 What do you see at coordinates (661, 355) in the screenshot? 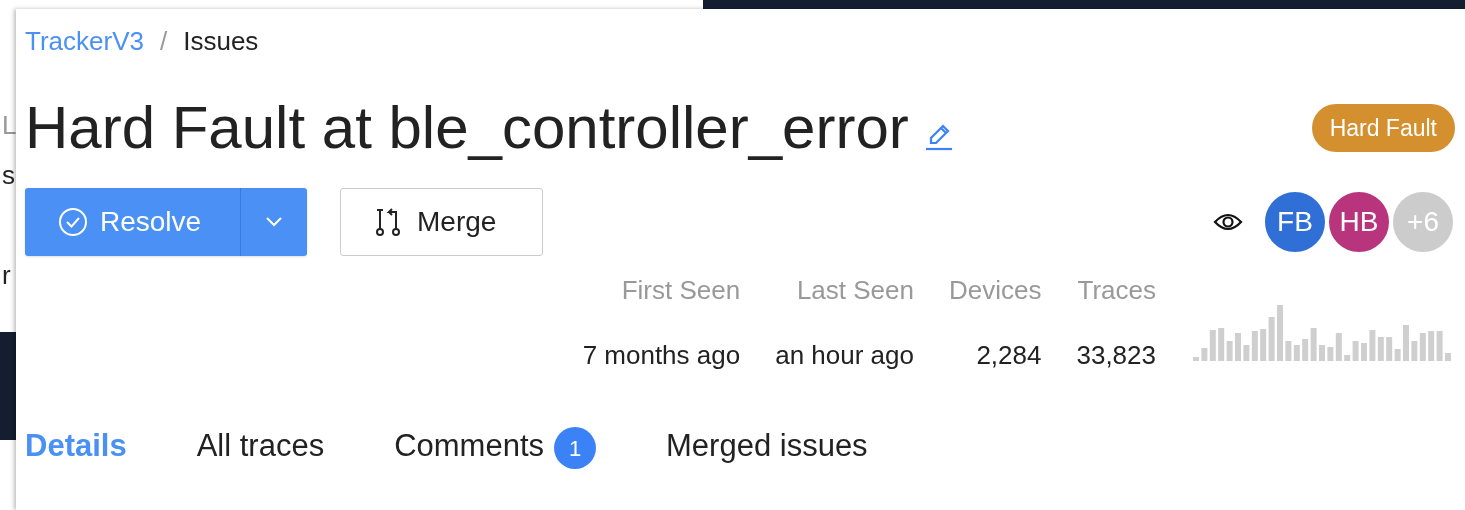
I see `stat-value: 7 months ago` at bounding box center [661, 355].